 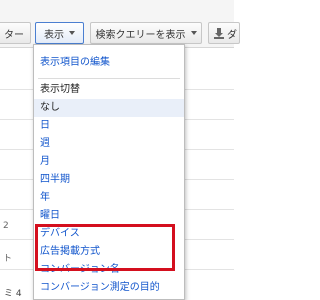 What do you see at coordinates (109, 180) in the screenshot?
I see `menu-item-quarter: 四半期` at bounding box center [109, 180].